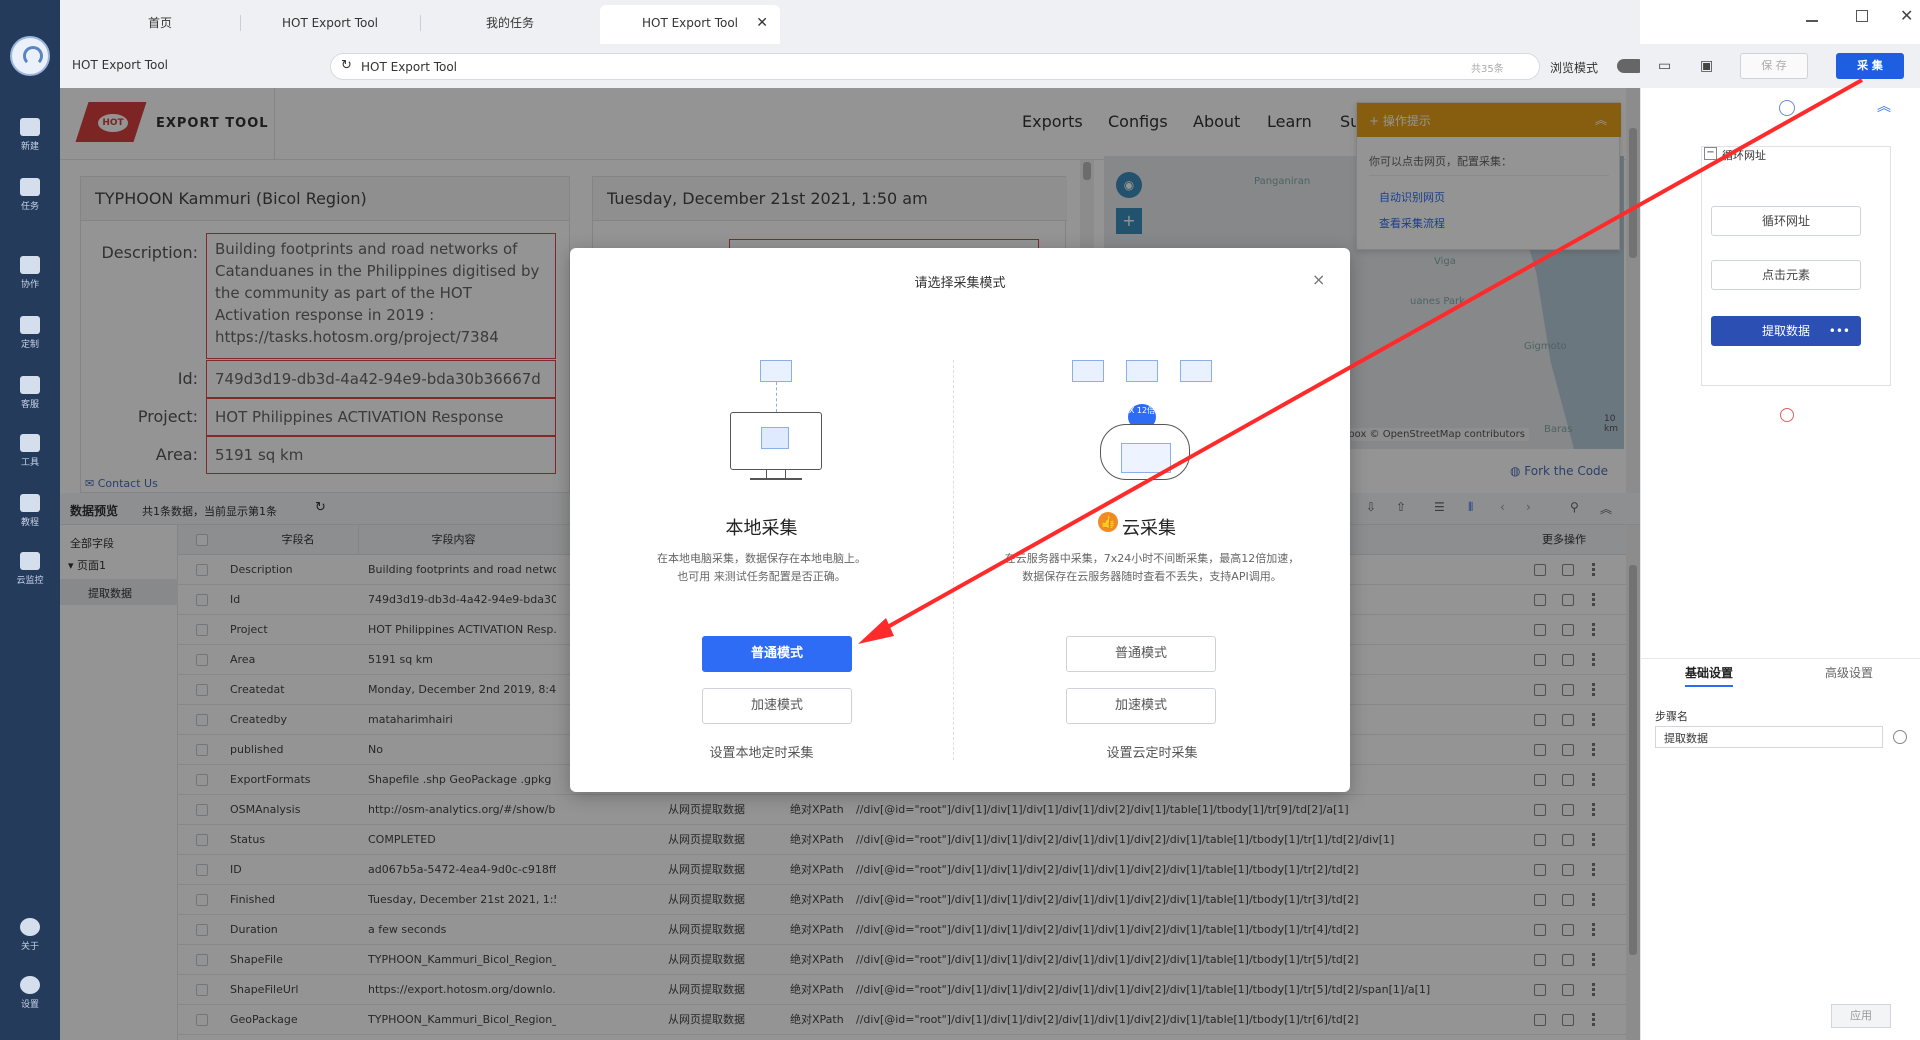 This screenshot has width=1920, height=1040. I want to click on arrow-head, so click(876, 631).